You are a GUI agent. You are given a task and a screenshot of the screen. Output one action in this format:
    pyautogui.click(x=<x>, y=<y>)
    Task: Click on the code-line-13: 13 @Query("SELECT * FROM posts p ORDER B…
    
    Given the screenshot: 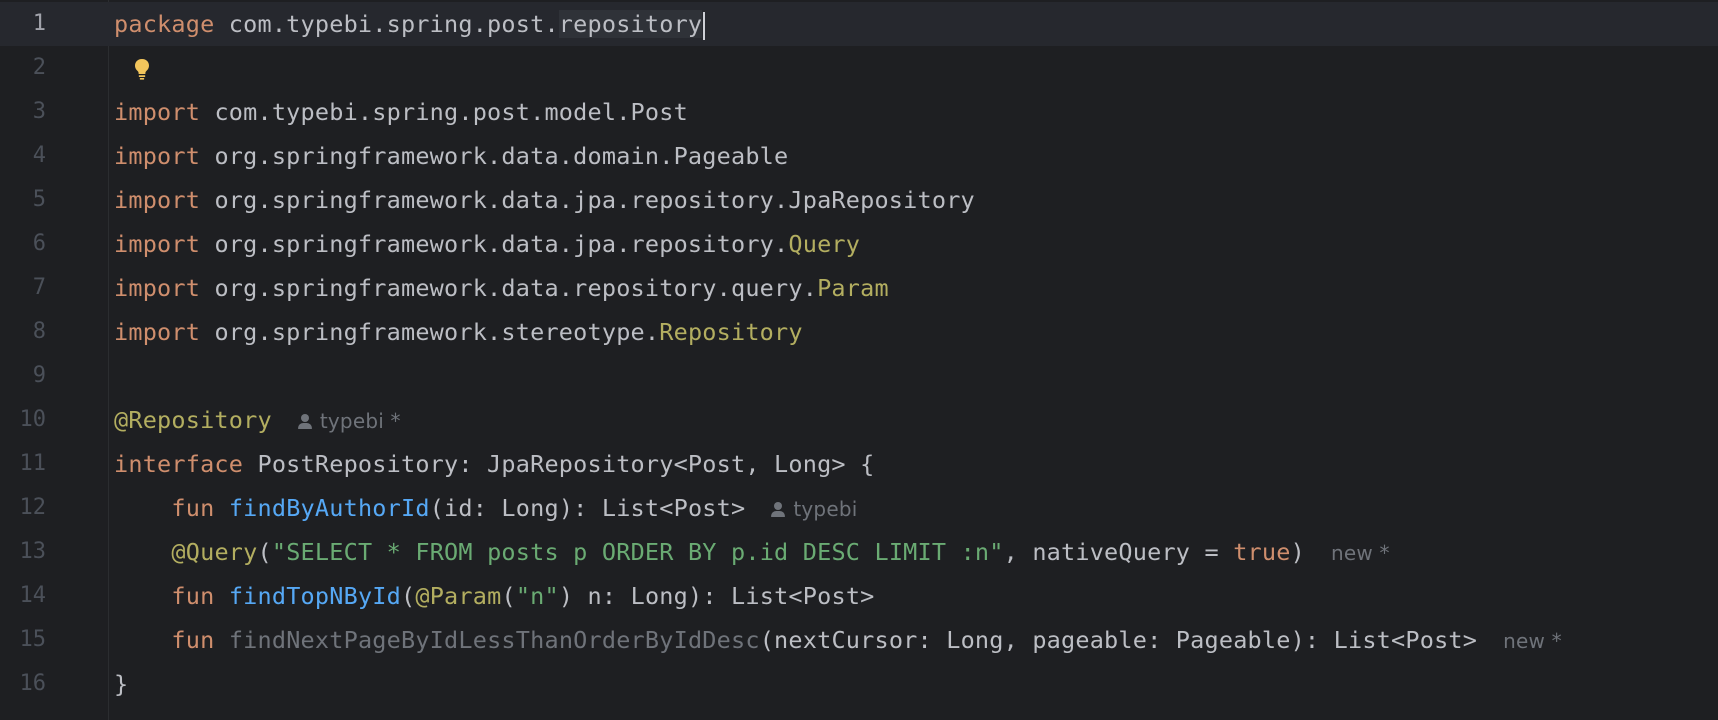 What is the action you would take?
    pyautogui.click(x=859, y=552)
    